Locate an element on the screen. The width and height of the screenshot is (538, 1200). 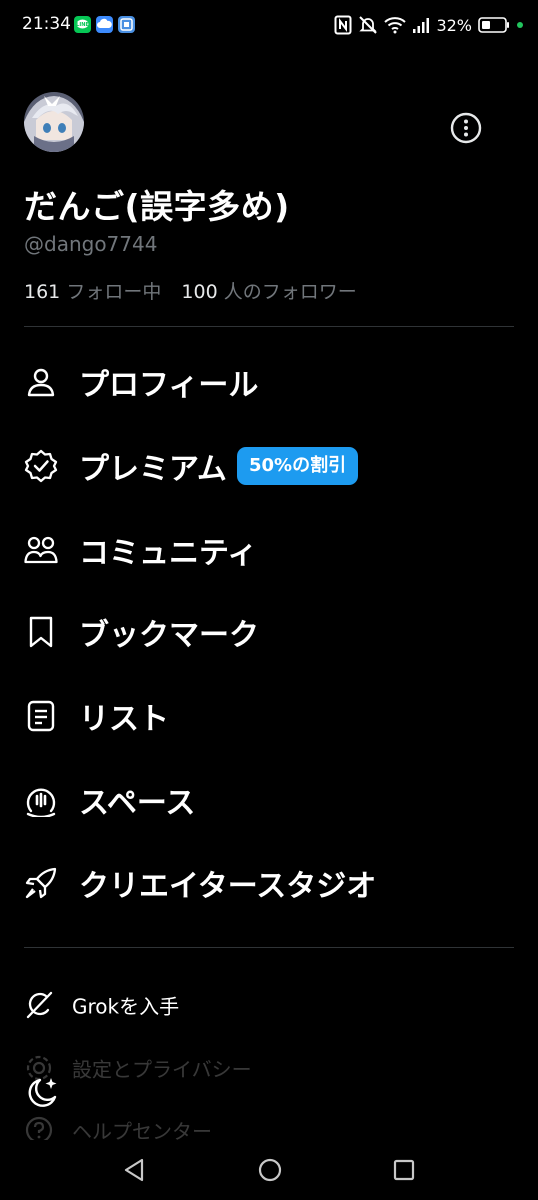
line-icon: LINE is located at coordinates (82, 24).